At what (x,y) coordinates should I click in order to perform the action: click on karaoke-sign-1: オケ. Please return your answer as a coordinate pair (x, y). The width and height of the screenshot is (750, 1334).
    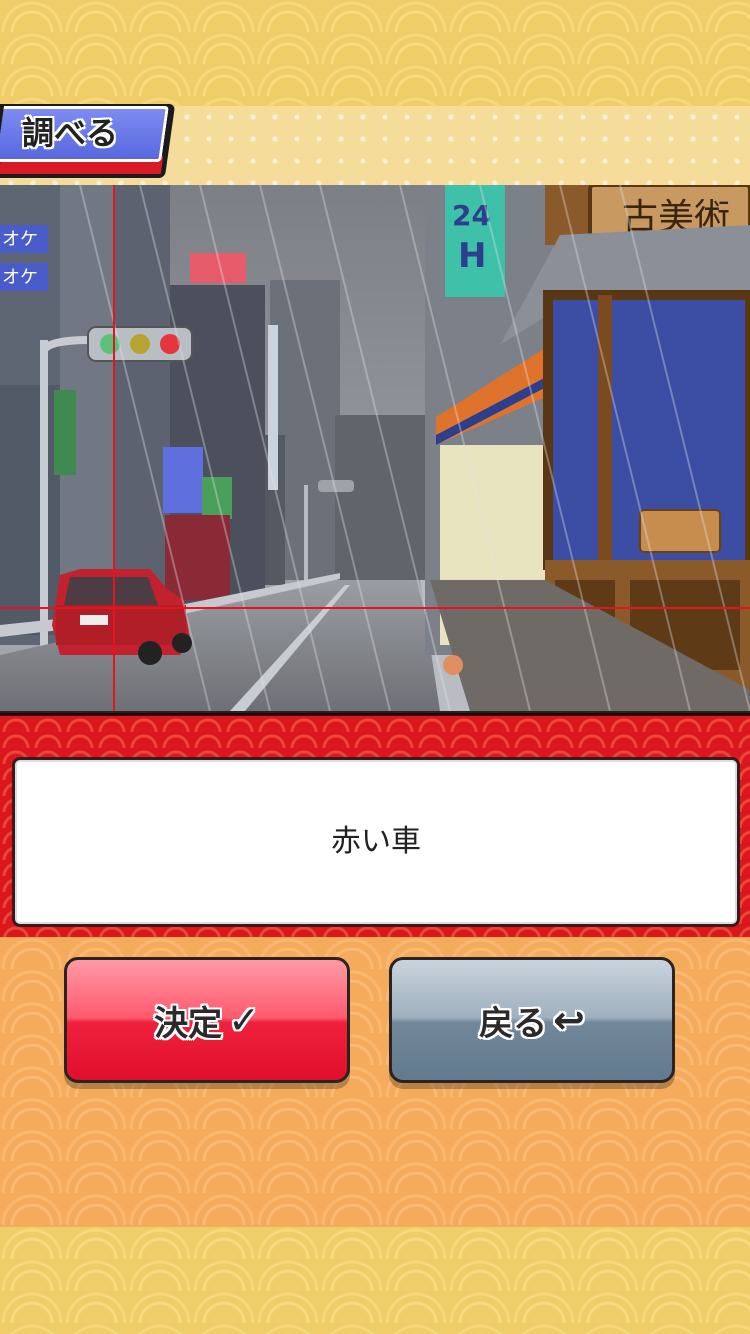
    Looking at the image, I should click on (20, 239).